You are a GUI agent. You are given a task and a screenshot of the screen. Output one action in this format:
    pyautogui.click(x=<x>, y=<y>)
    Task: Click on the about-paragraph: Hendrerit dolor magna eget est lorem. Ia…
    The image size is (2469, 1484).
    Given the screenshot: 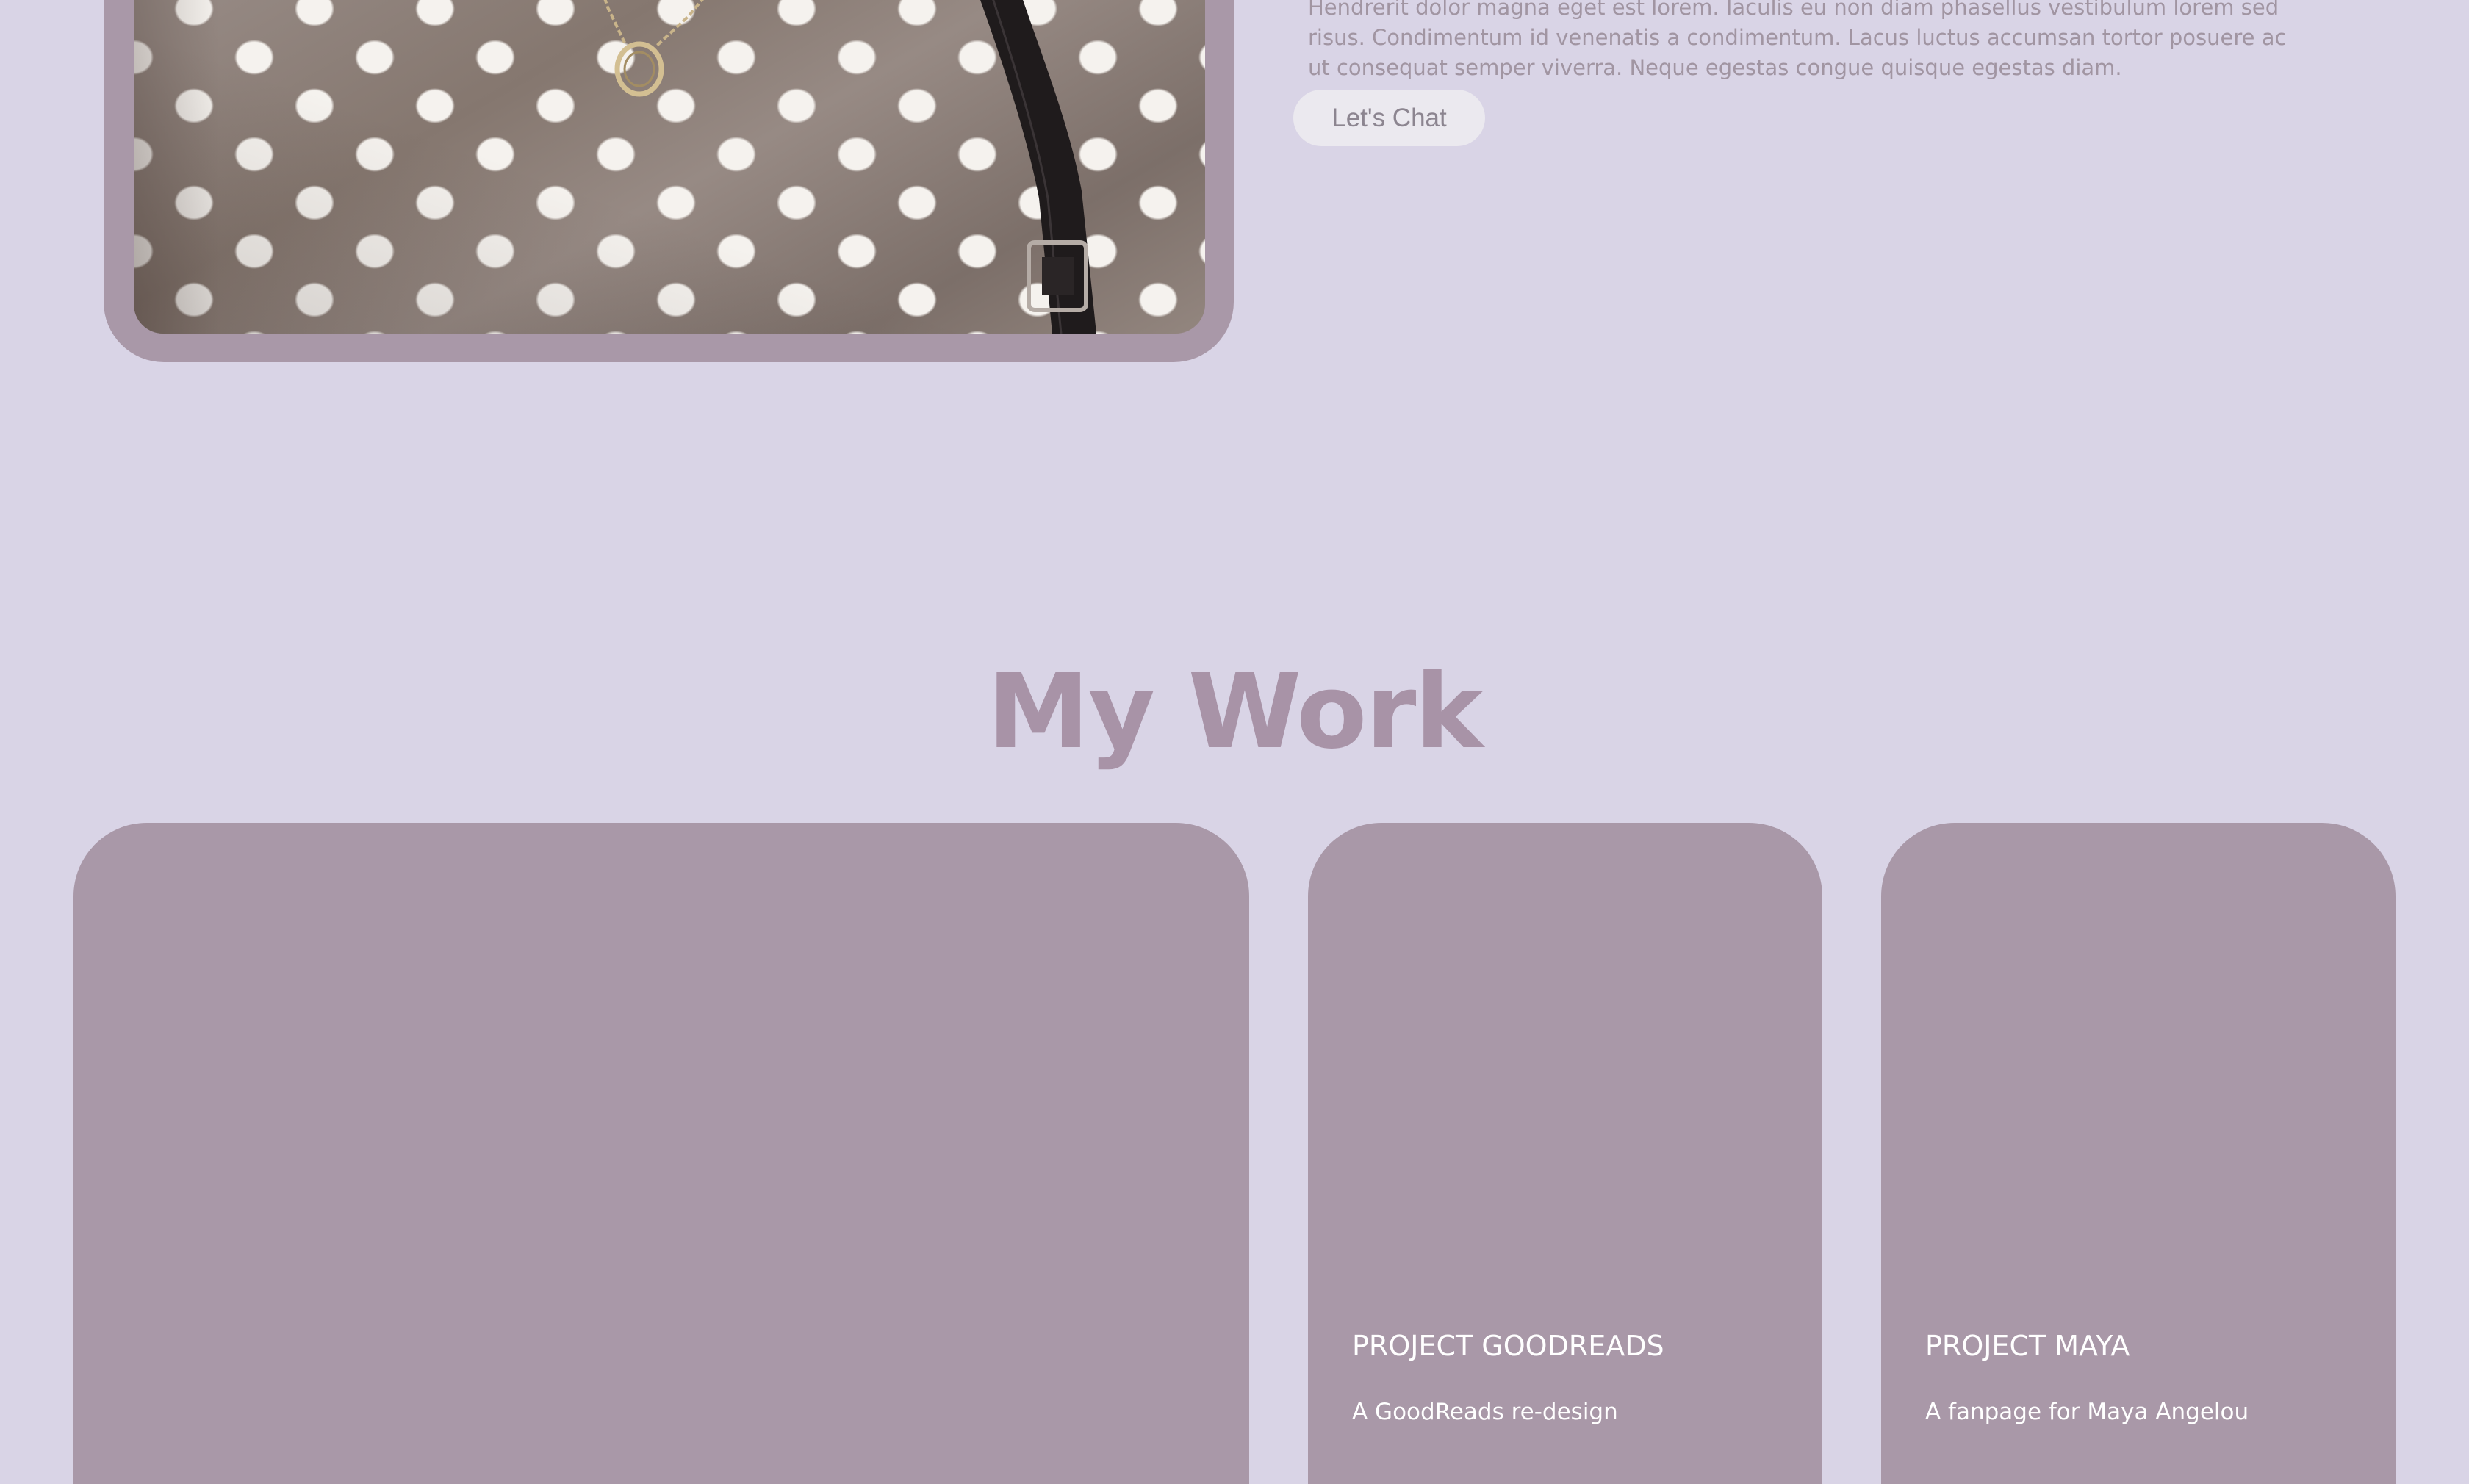 What is the action you would take?
    pyautogui.click(x=1798, y=40)
    